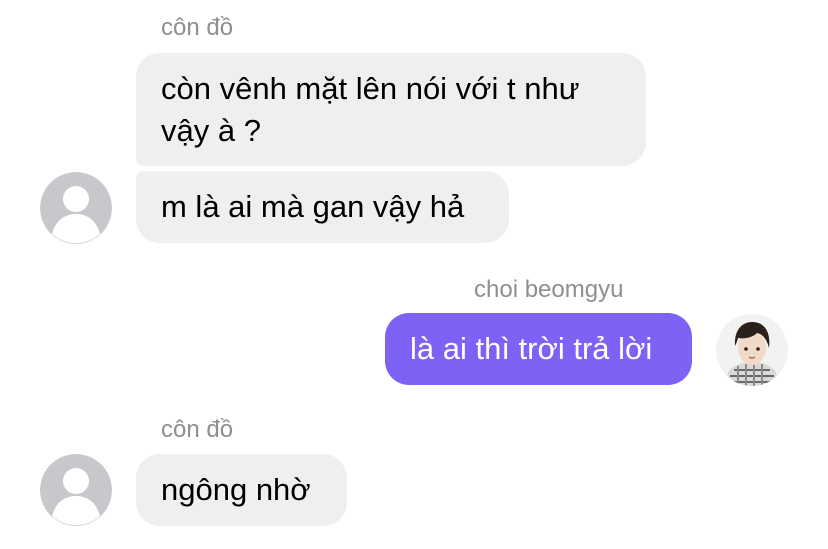 Image resolution: width=828 pixels, height=549 pixels. Describe the element at coordinates (370, 109) in the screenshot. I see `message-text: còn vênh mặt lên nói với t như vậy à ?` at that location.